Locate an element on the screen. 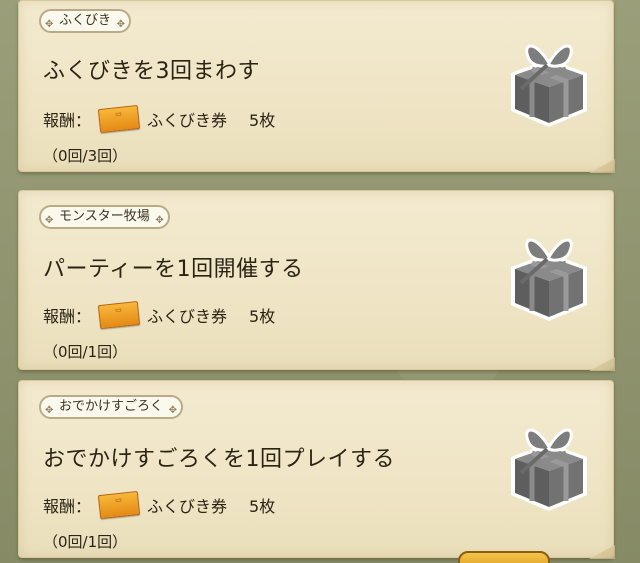 The height and width of the screenshot is (563, 640). category-tag: ✥ ふくびき ✥ is located at coordinates (85, 21).